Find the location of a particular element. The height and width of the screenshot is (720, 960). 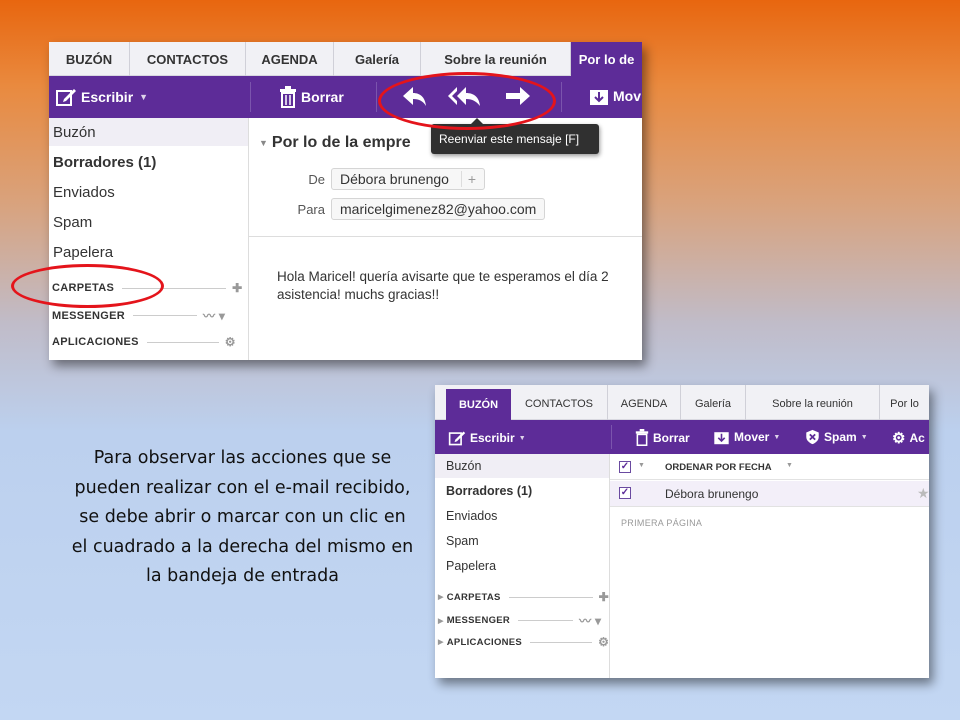

page-label: PRIMERA PÁGINA is located at coordinates (662, 523).